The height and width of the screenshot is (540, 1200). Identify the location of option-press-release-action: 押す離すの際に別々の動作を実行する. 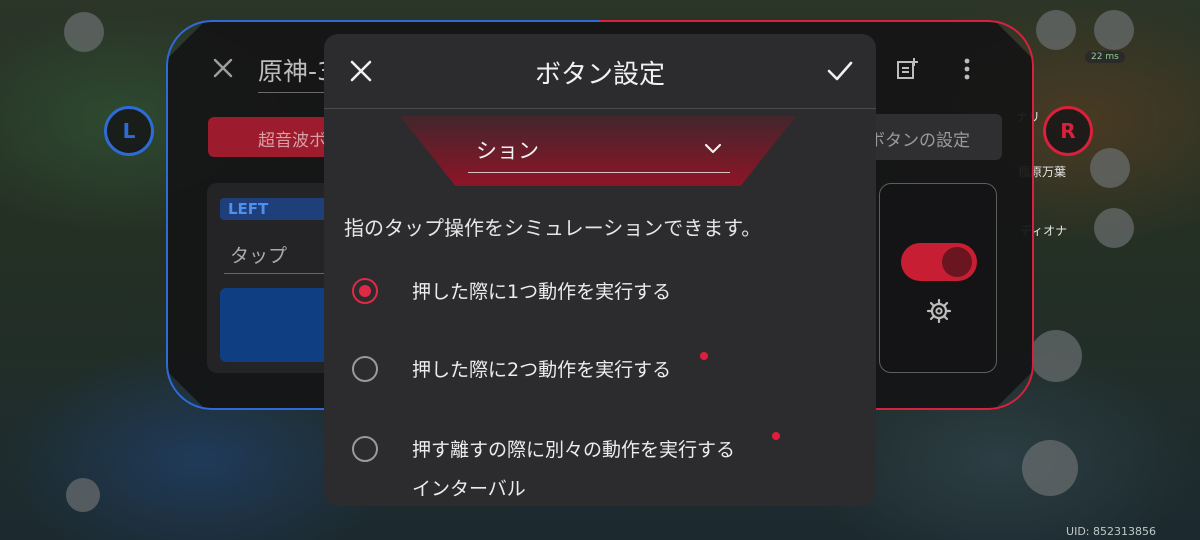
(594, 450).